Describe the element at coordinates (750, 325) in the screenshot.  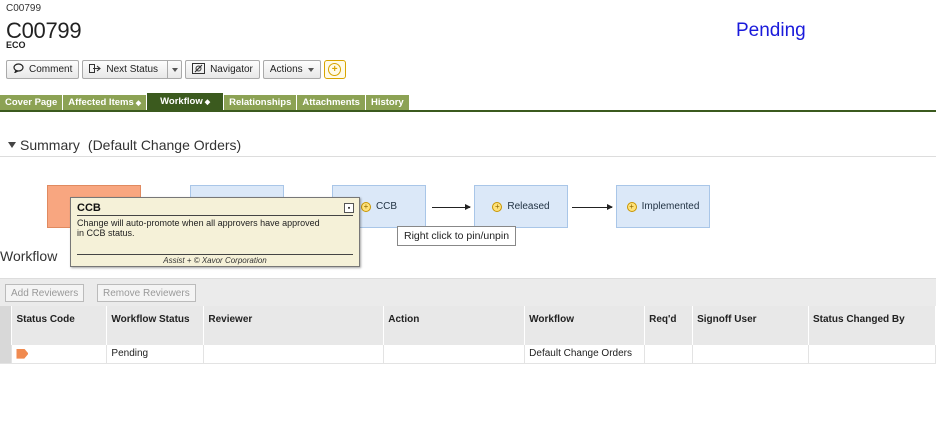
I see `column-header: Signoff User` at that location.